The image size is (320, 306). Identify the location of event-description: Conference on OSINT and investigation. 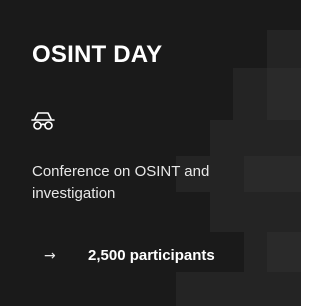
(121, 182).